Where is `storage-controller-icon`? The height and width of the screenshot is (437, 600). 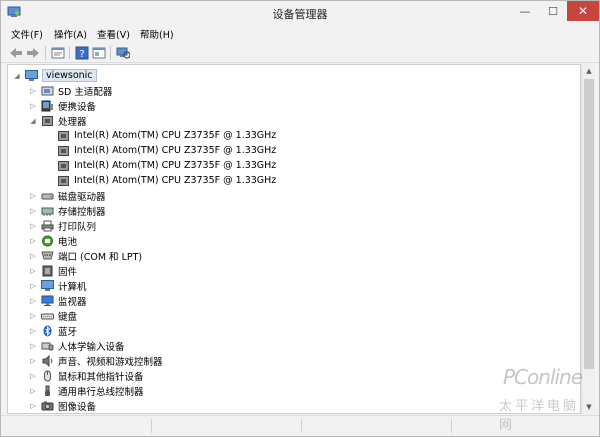
storage-controller-icon is located at coordinates (47, 211).